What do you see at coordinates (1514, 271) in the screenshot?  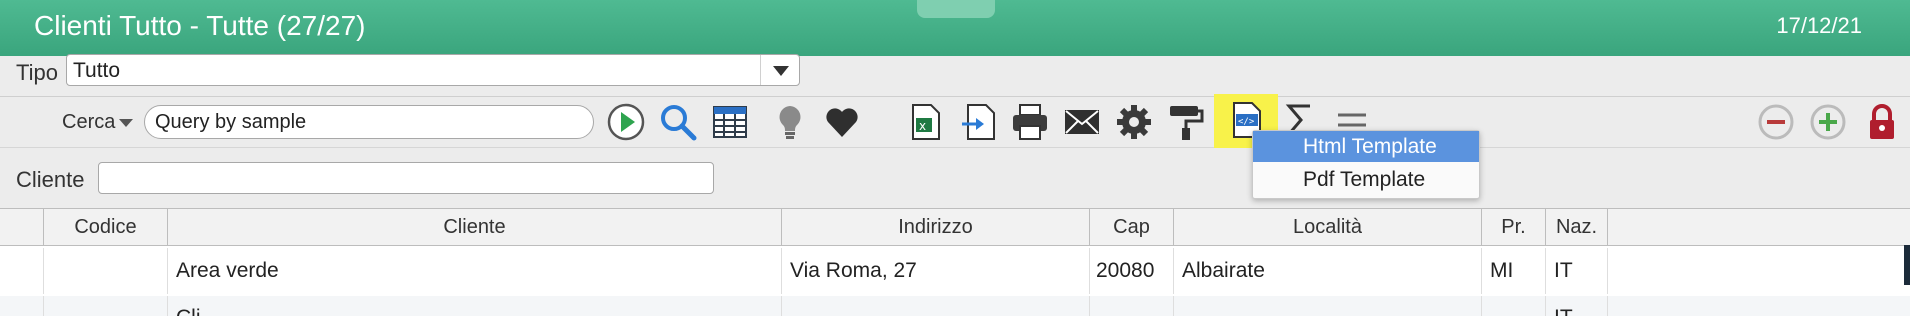 I see `table-cell: MI` at bounding box center [1514, 271].